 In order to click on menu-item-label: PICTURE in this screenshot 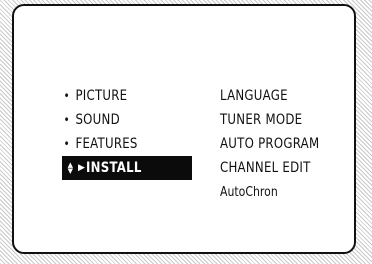, I will do `click(101, 96)`.